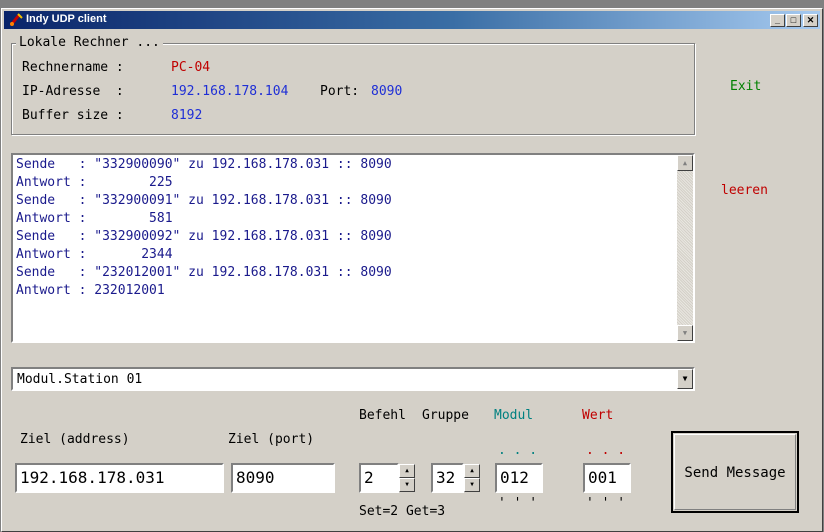 The image size is (824, 532). Describe the element at coordinates (73, 67) in the screenshot. I see `computer-name-label: Rechnername :` at that location.